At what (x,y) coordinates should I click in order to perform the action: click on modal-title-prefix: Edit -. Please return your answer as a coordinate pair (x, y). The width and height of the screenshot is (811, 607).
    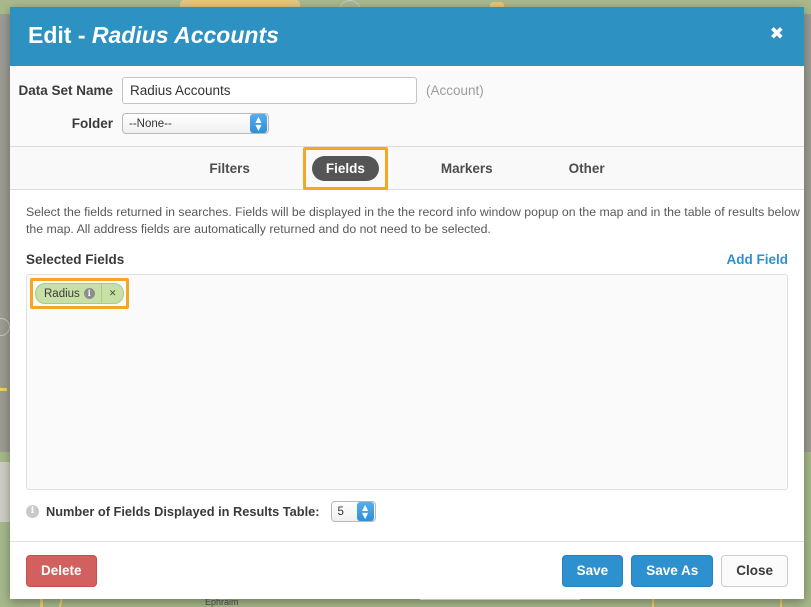
    Looking at the image, I should click on (60, 35).